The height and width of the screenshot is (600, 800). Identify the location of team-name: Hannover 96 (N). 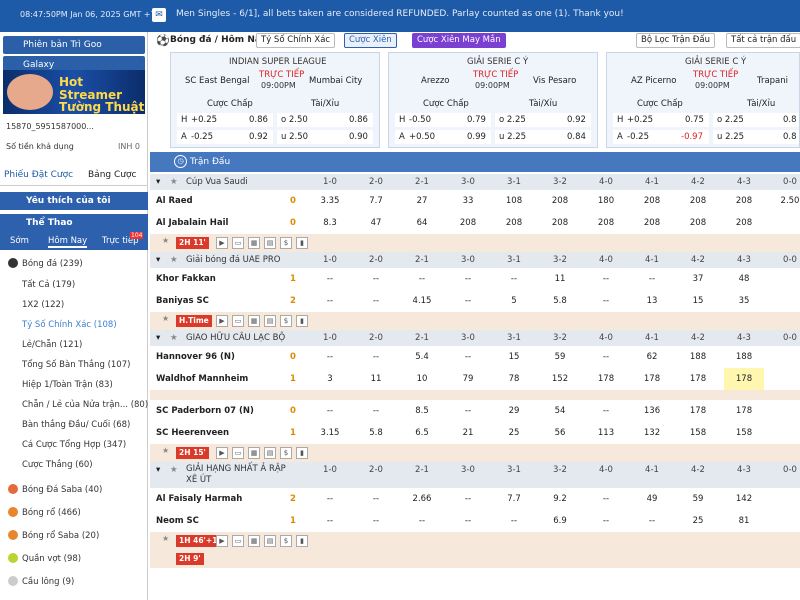
(195, 357).